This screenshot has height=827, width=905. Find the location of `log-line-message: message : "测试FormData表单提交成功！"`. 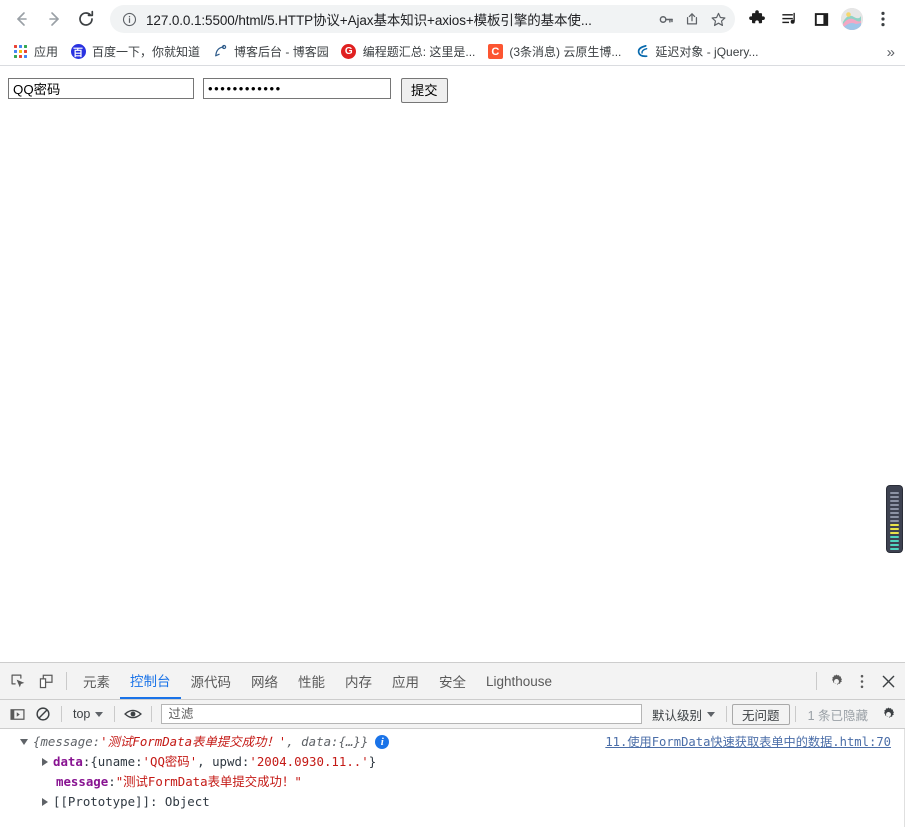

log-line-message: message : "测试FormData表单提交成功！" is located at coordinates (462, 782).